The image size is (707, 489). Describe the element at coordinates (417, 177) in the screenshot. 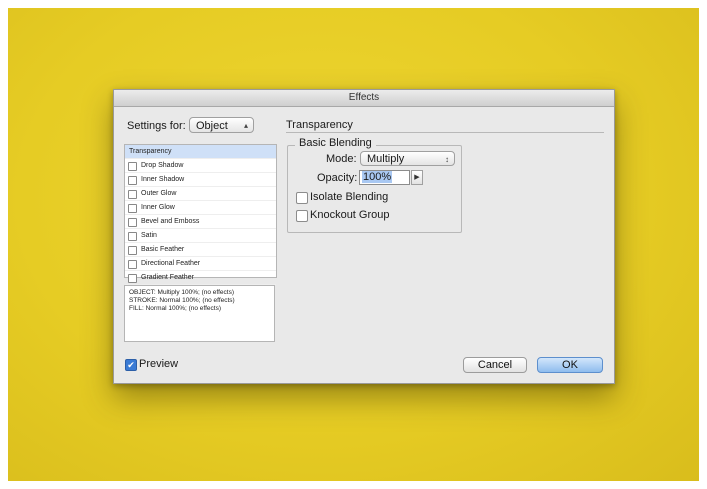

I see `opacity-popup-arrow-icon: ▶` at that location.